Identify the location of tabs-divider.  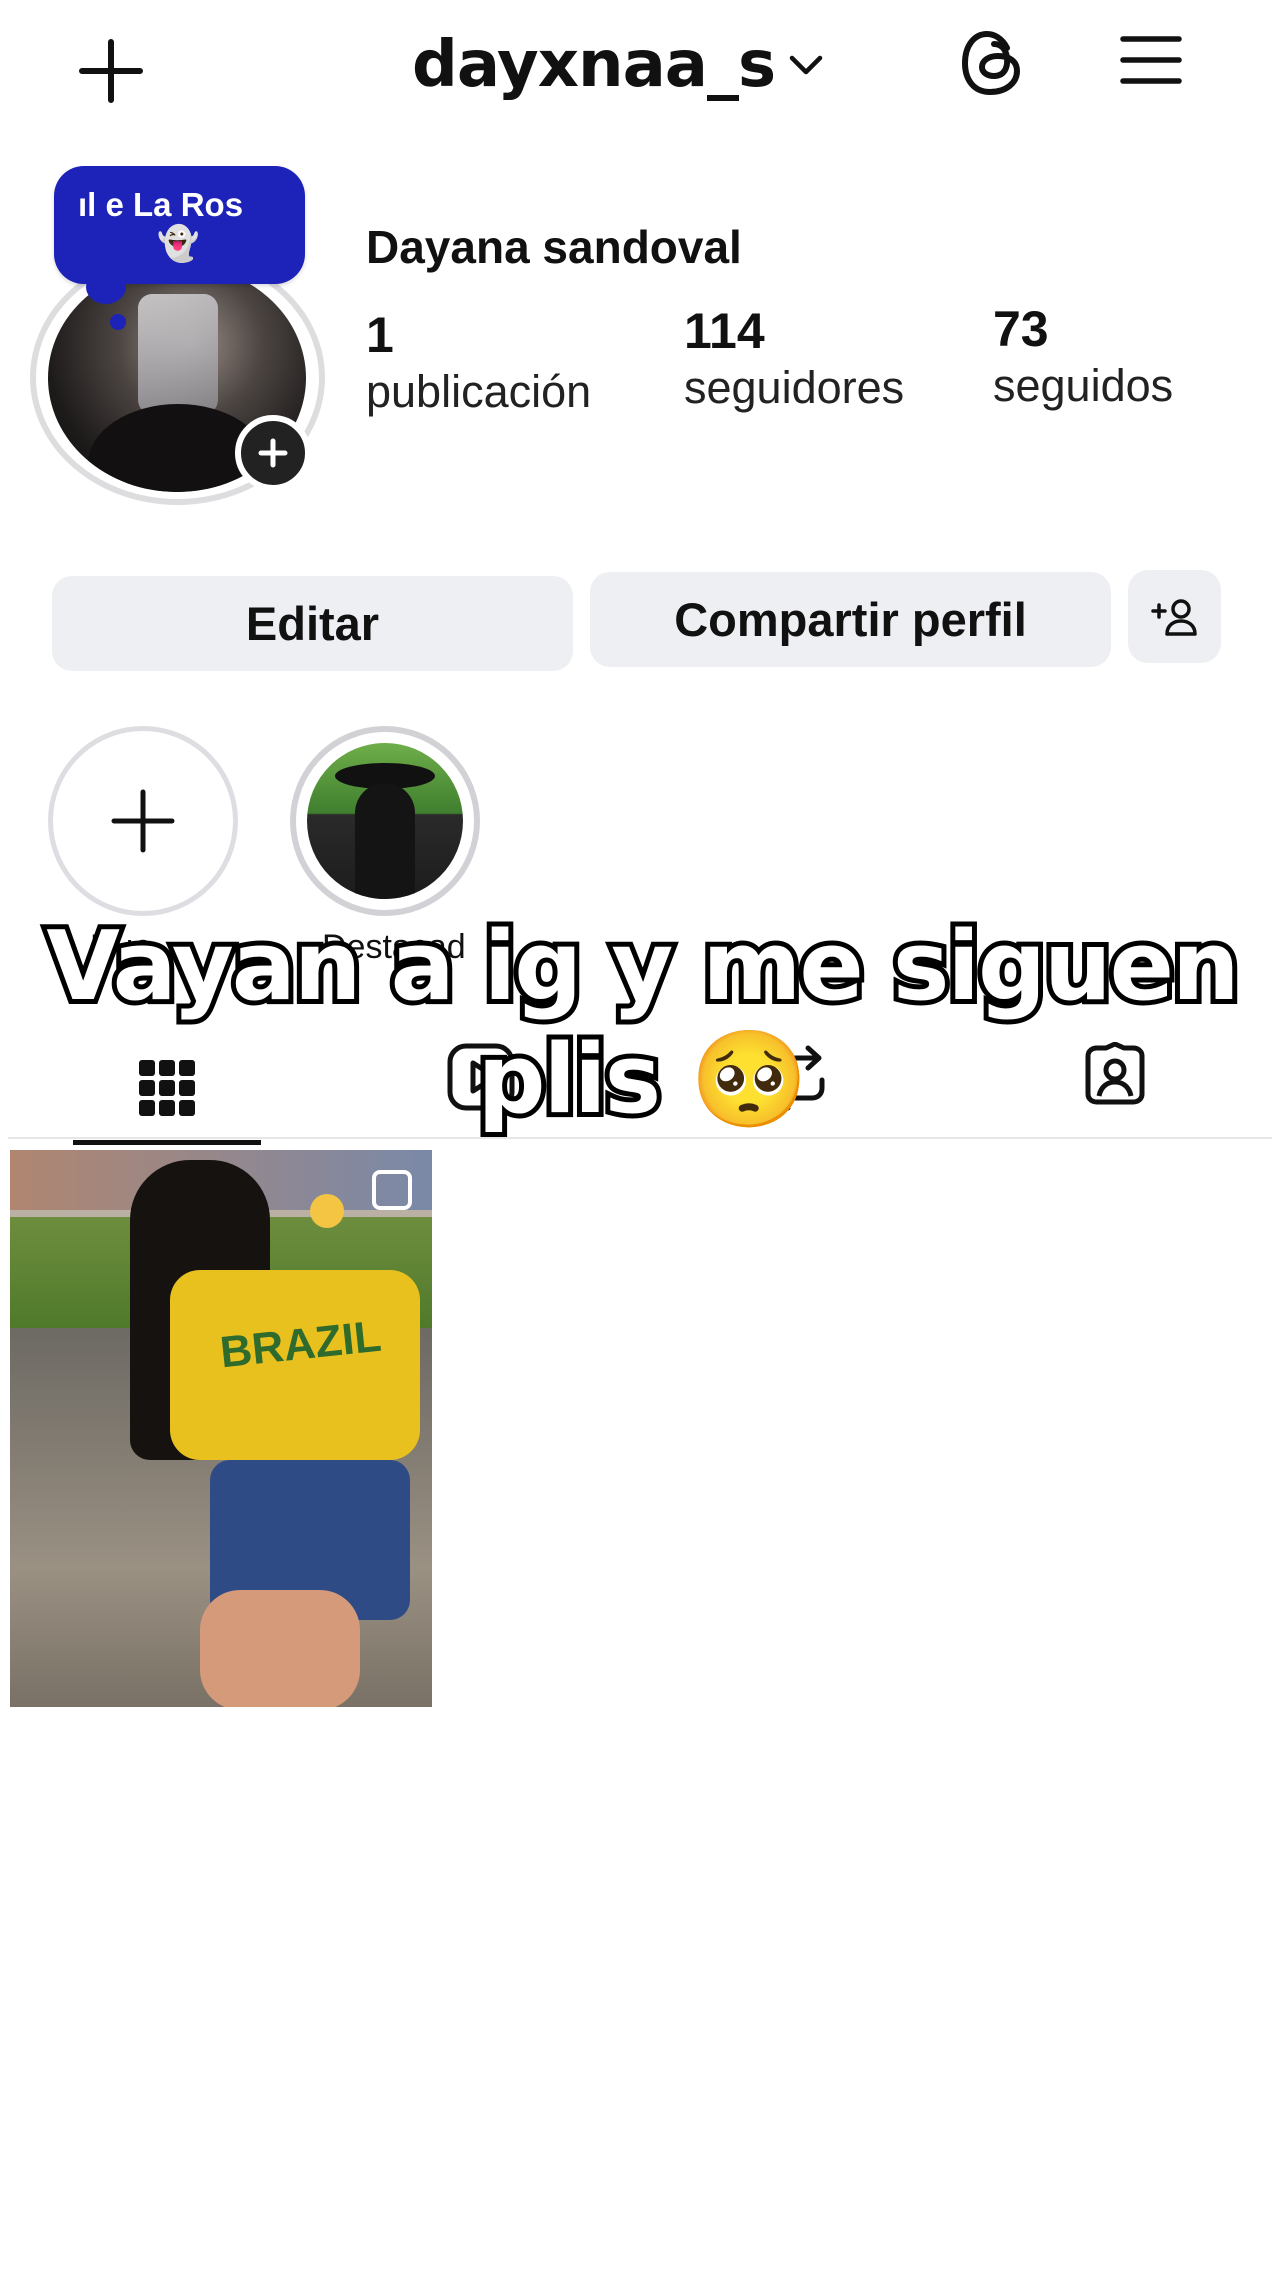
(640, 1138).